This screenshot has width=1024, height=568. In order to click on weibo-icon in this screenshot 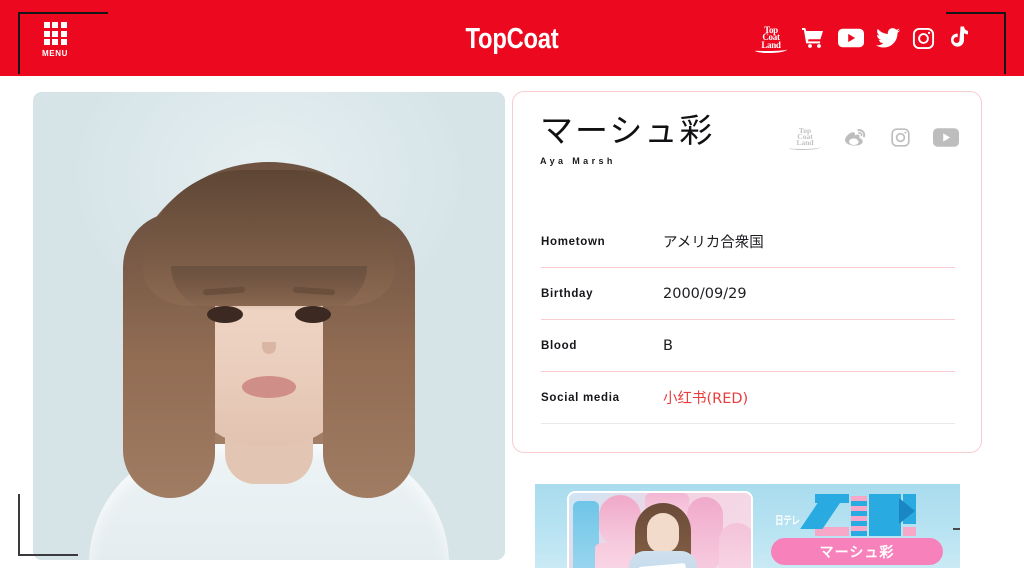, I will do `click(856, 137)`.